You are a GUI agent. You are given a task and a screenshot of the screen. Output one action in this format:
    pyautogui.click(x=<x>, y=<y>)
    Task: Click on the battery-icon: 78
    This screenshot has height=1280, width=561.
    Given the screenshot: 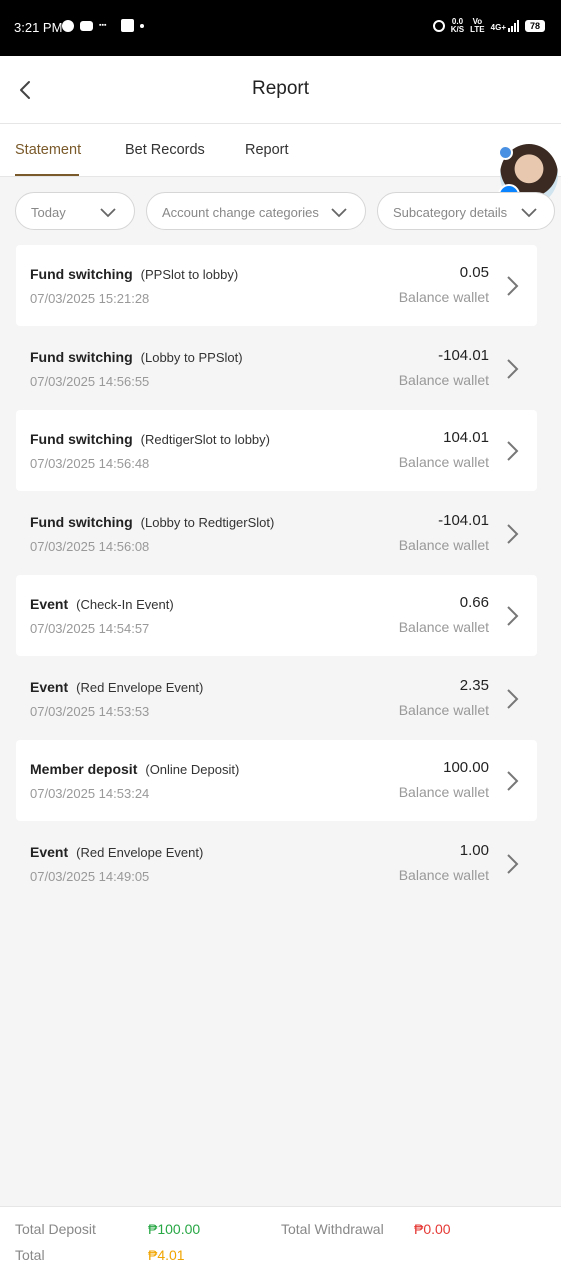 What is the action you would take?
    pyautogui.click(x=534, y=26)
    